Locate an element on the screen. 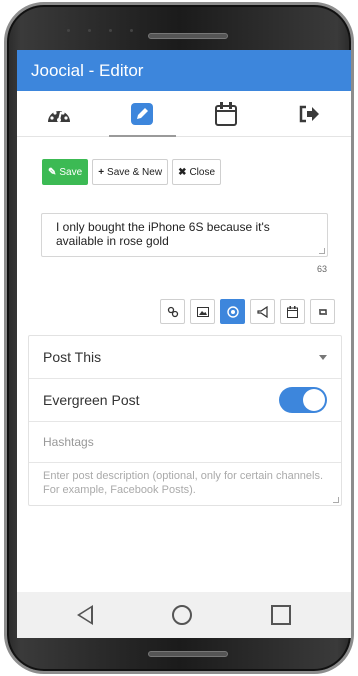  link-icon is located at coordinates (172, 311).